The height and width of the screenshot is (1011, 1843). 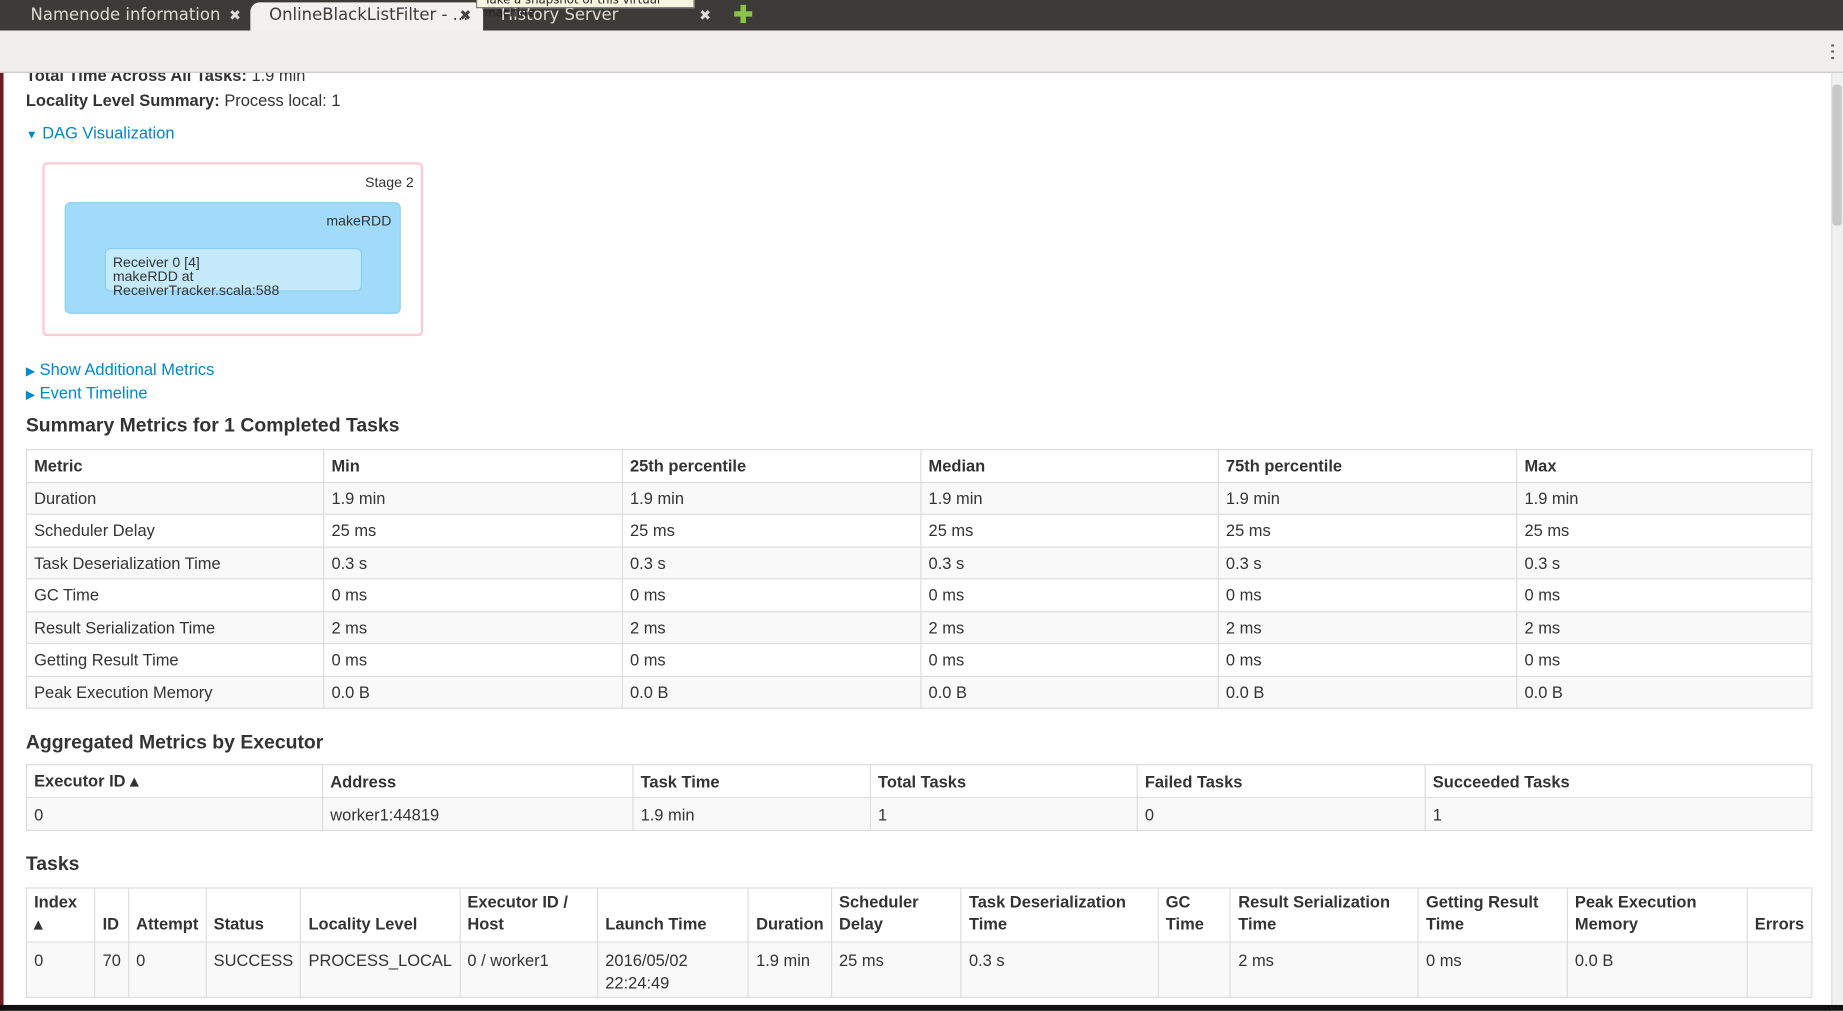 I want to click on dag-visualization-toggle: ▼ DAG Visualization, so click(x=100, y=132).